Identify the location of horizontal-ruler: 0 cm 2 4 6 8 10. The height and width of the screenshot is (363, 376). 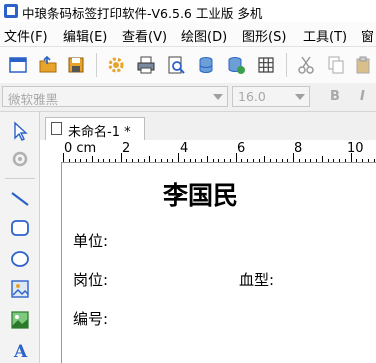
(218, 151).